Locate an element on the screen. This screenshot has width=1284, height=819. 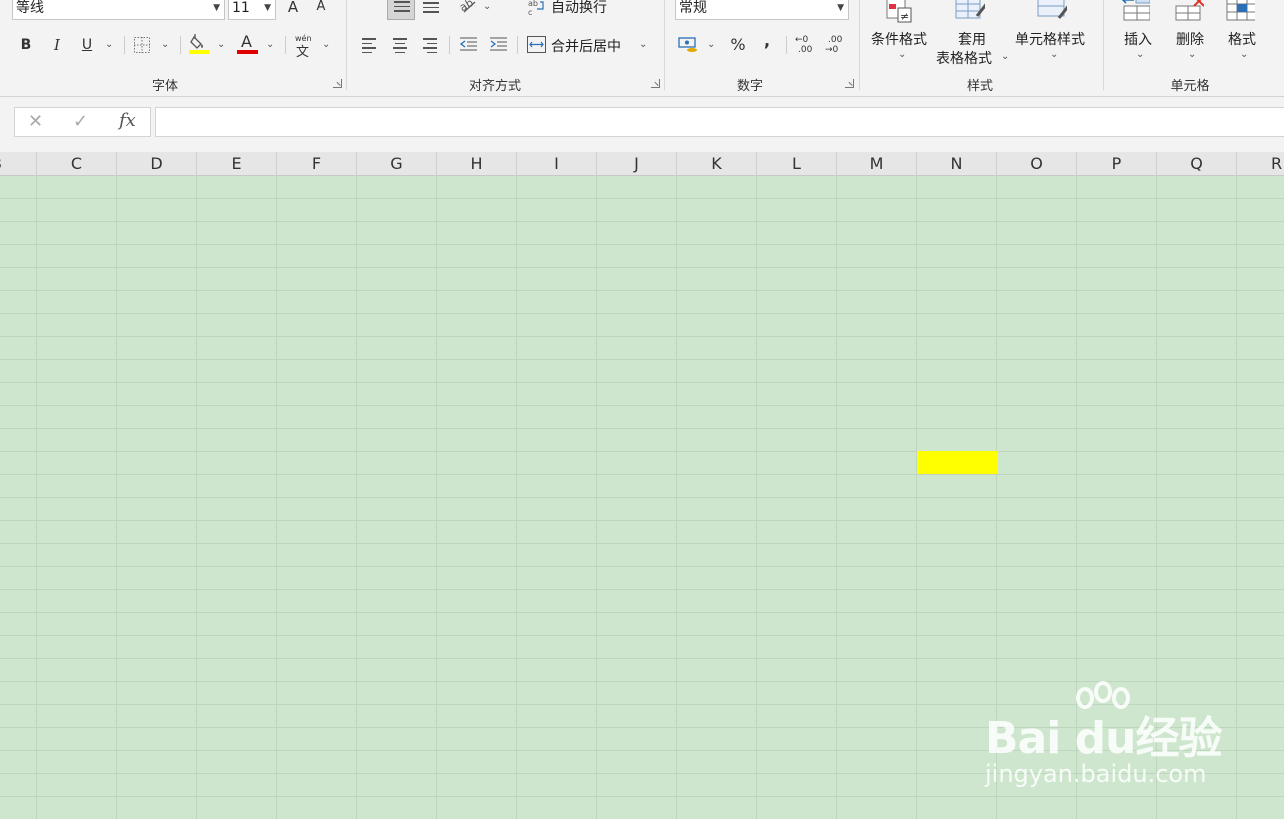
baidu-watermark: Bai du经验 jingyan.baidu.com is located at coordinates (1105, 735).